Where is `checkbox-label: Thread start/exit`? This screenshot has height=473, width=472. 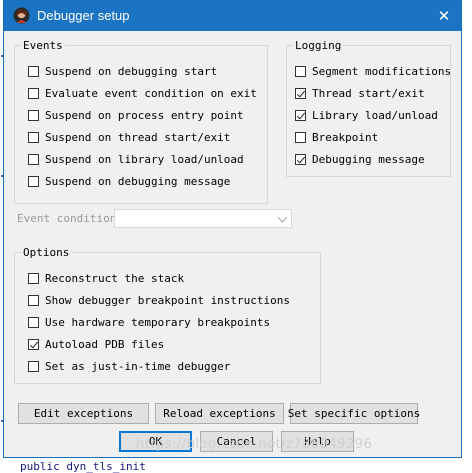
checkbox-label: Thread start/exit is located at coordinates (368, 93).